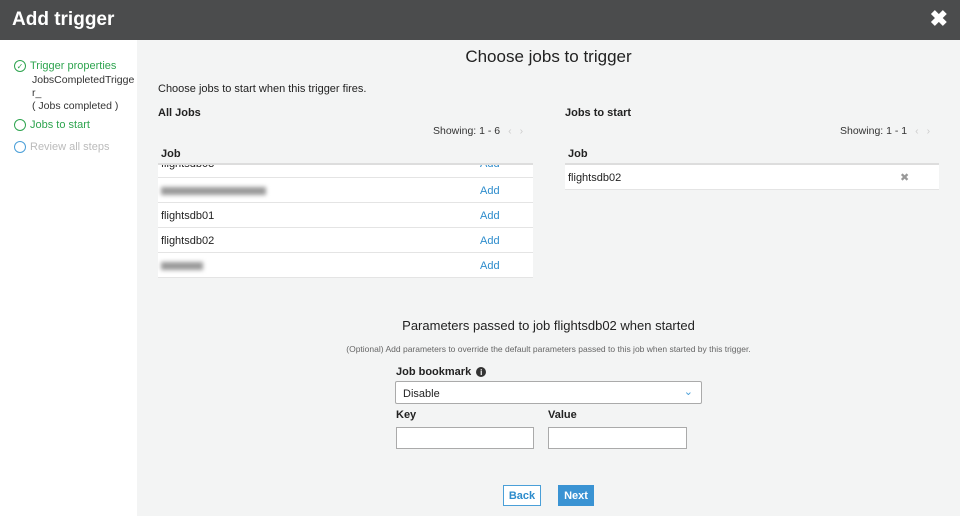 The height and width of the screenshot is (516, 960). What do you see at coordinates (406, 415) in the screenshot?
I see `key-label: Key` at bounding box center [406, 415].